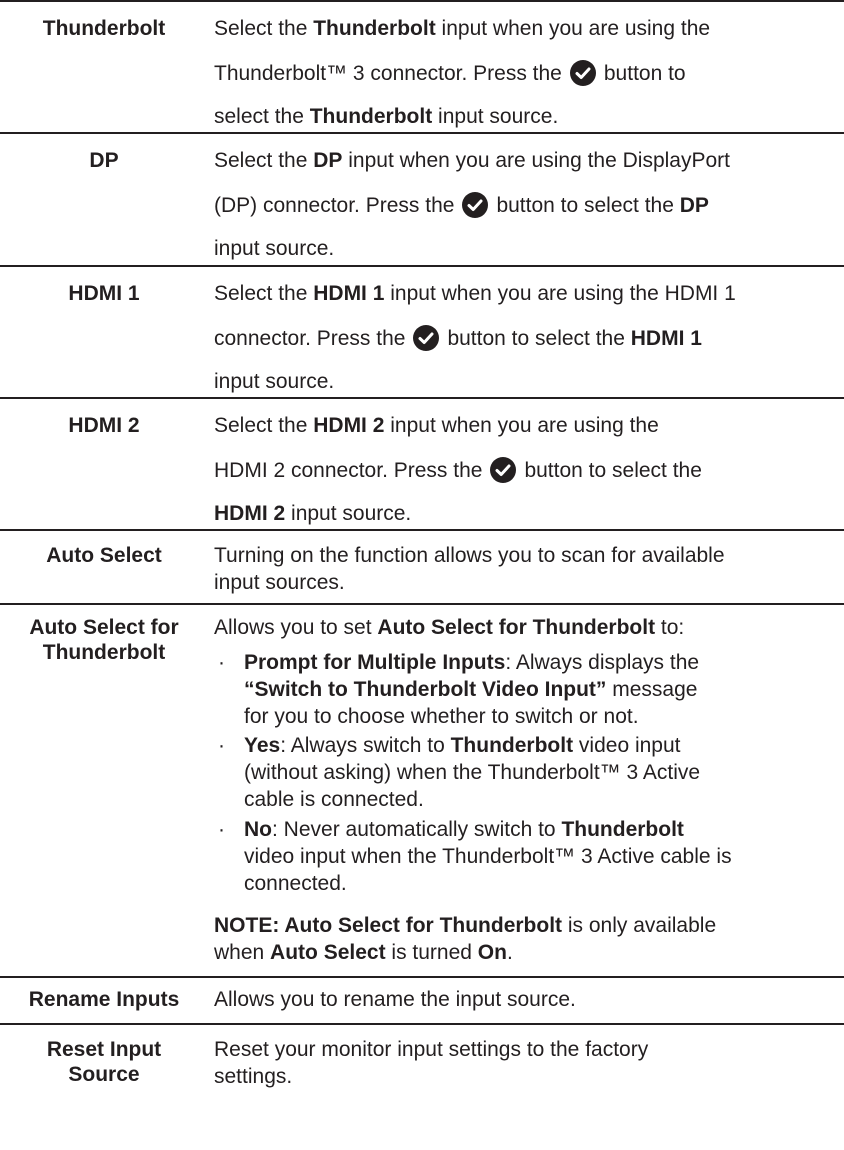  What do you see at coordinates (104, 28) in the screenshot?
I see `row-term: Thunderbolt` at bounding box center [104, 28].